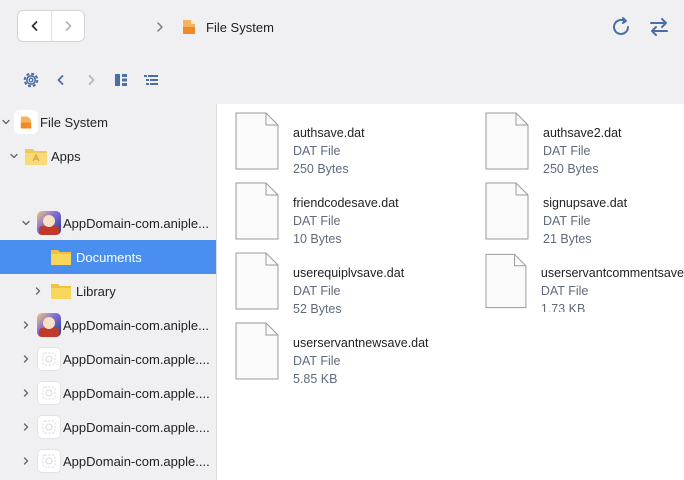  What do you see at coordinates (361, 343) in the screenshot?
I see `file-name: userservantnewsave.dat` at bounding box center [361, 343].